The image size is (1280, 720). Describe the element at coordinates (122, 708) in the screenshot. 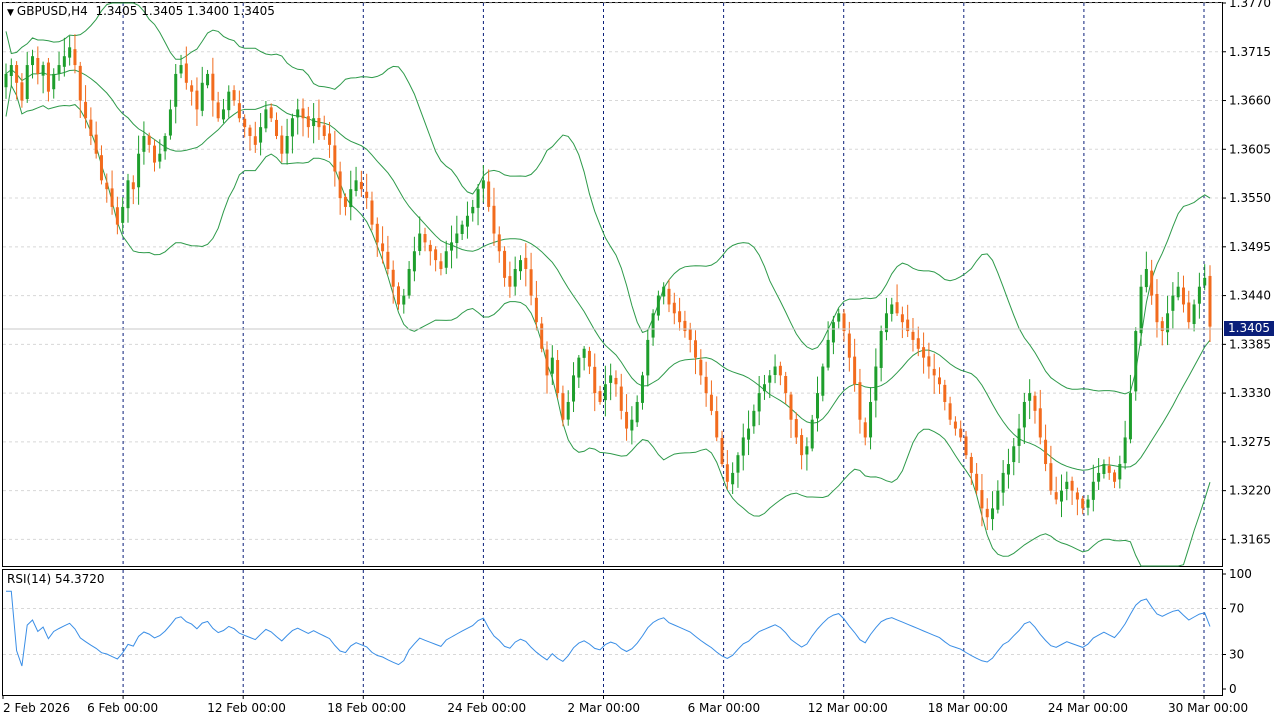

I see `x-tick-label: 6 Feb 00:00` at that location.